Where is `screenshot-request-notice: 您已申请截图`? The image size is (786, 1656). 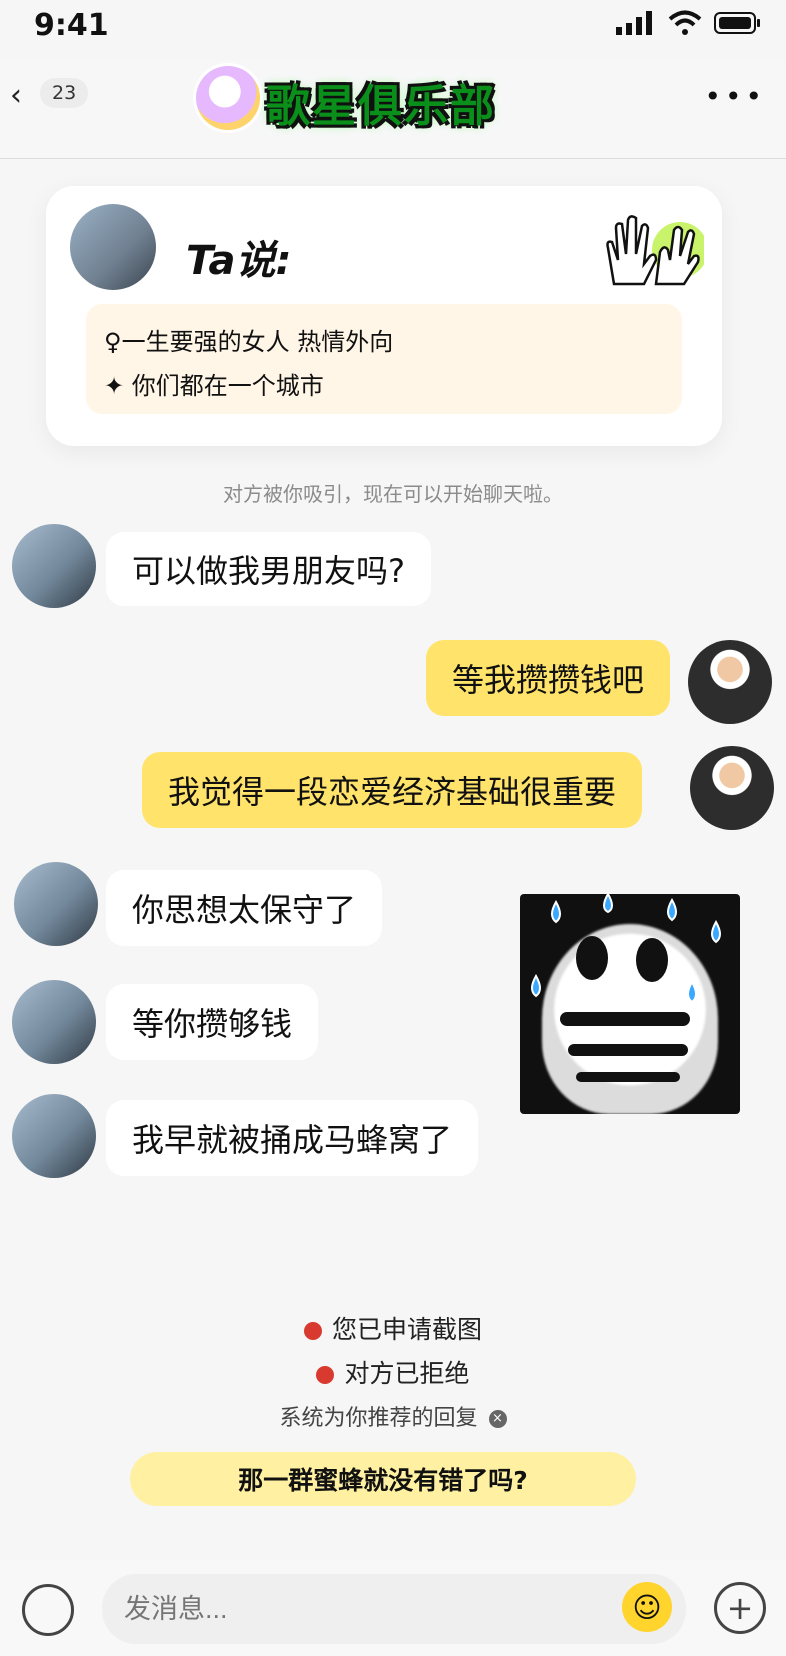
screenshot-request-notice: 您已申请截图 is located at coordinates (393, 1328).